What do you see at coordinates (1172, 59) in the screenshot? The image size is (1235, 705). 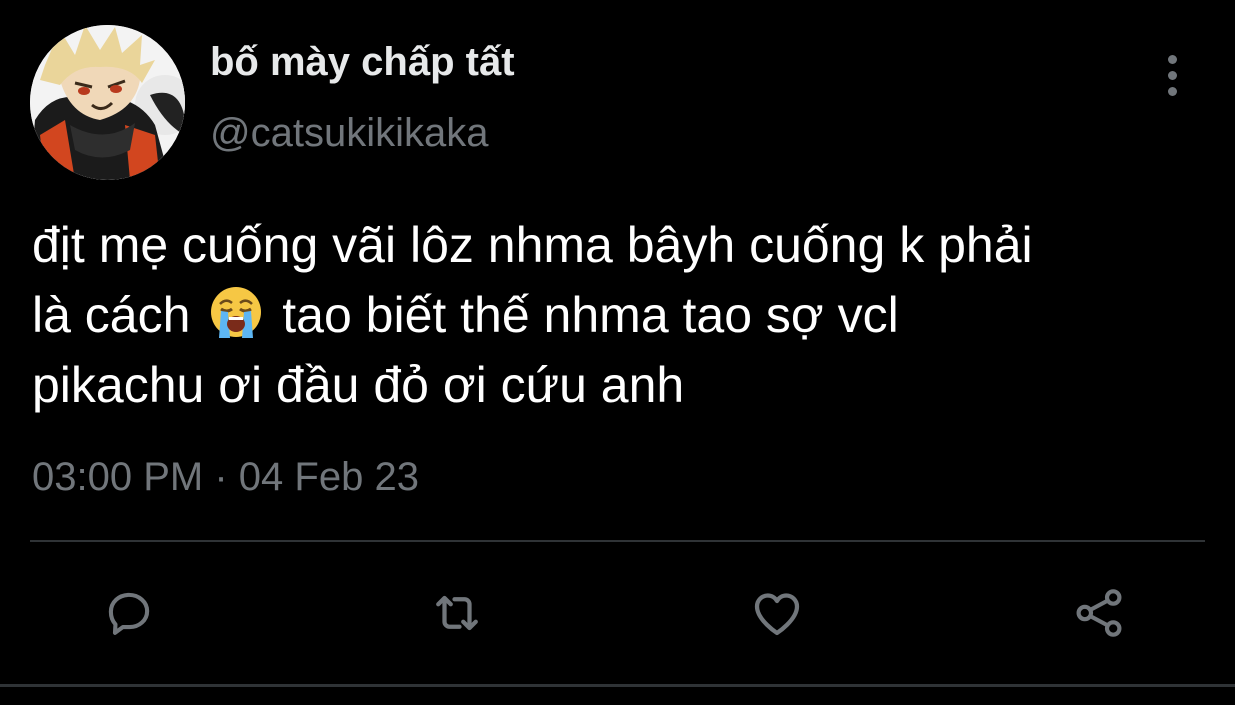 I see `more-vertical-icon` at bounding box center [1172, 59].